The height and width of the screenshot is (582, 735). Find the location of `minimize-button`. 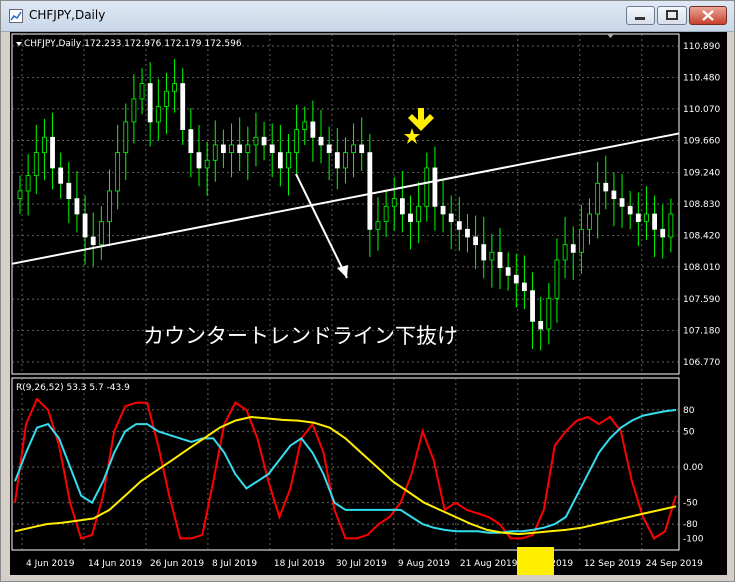

minimize-button is located at coordinates (640, 15).